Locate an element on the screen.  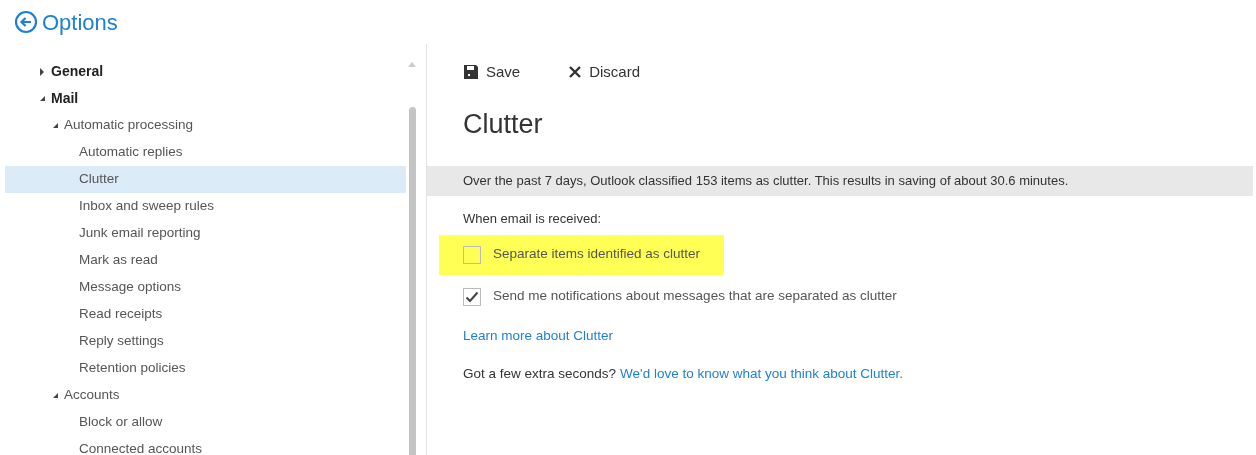
nav-item: Inbox and sweep rules is located at coordinates (205, 206).